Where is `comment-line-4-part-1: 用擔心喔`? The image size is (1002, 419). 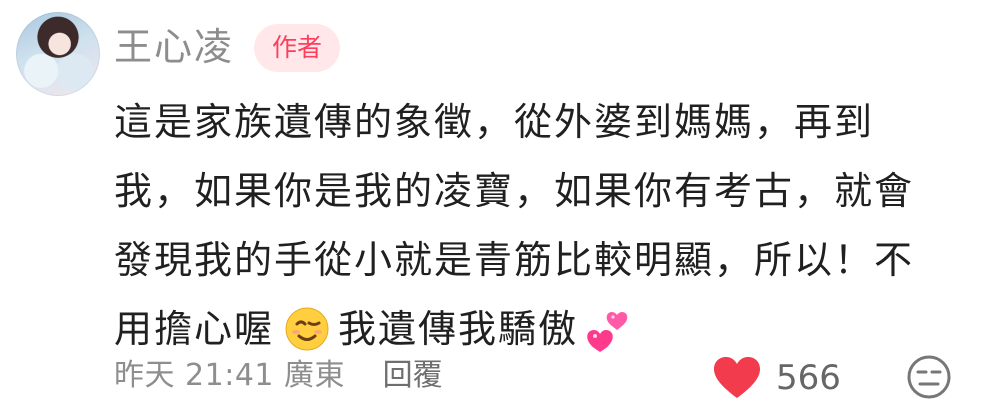 comment-line-4-part-1: 用擔心喔 is located at coordinates (194, 329).